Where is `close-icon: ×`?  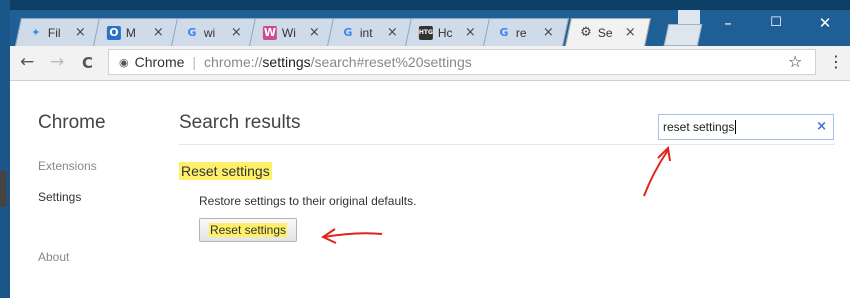 close-icon: × is located at coordinates (630, 32).